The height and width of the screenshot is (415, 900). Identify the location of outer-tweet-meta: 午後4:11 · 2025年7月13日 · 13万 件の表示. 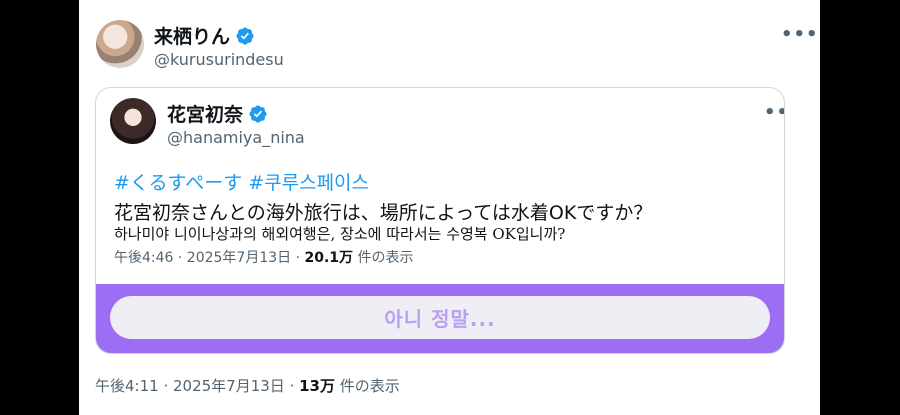
(247, 385).